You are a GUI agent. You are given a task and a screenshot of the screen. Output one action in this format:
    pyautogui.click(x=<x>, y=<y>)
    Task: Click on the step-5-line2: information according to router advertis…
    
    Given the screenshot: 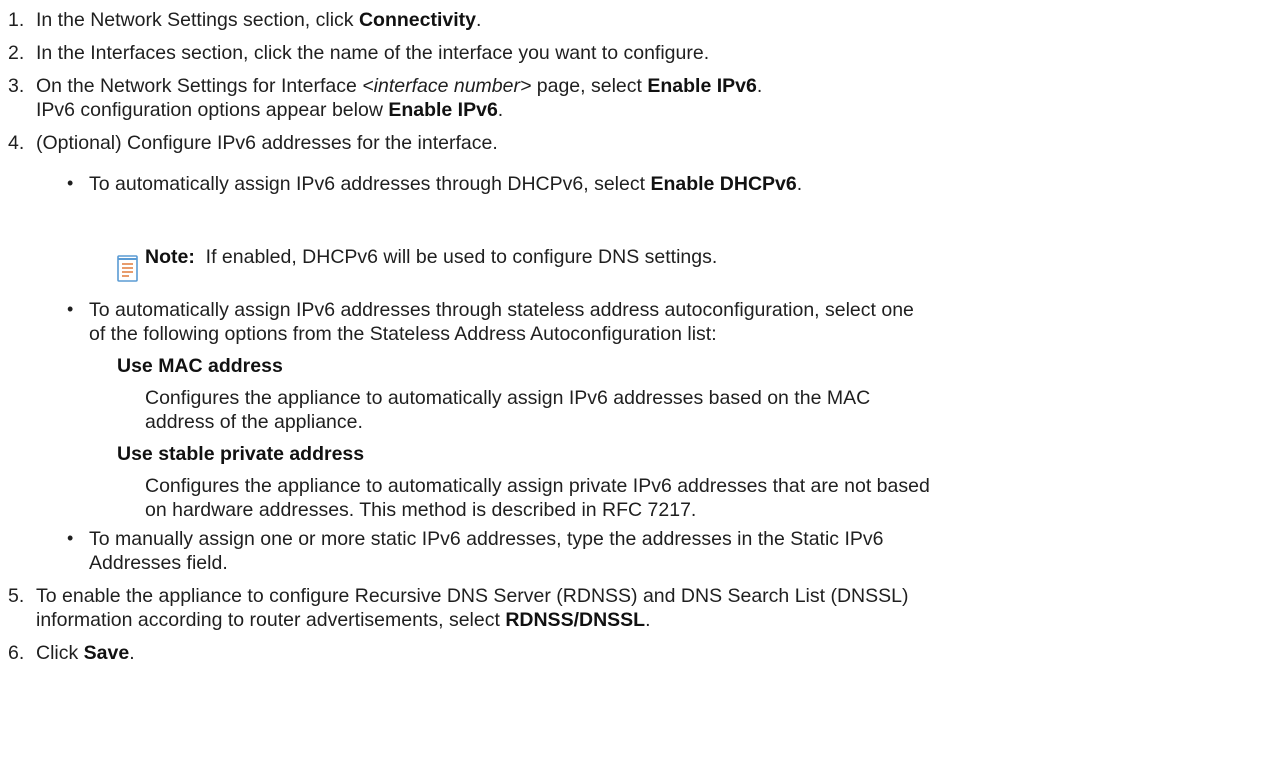 What is the action you would take?
    pyautogui.click(x=343, y=620)
    